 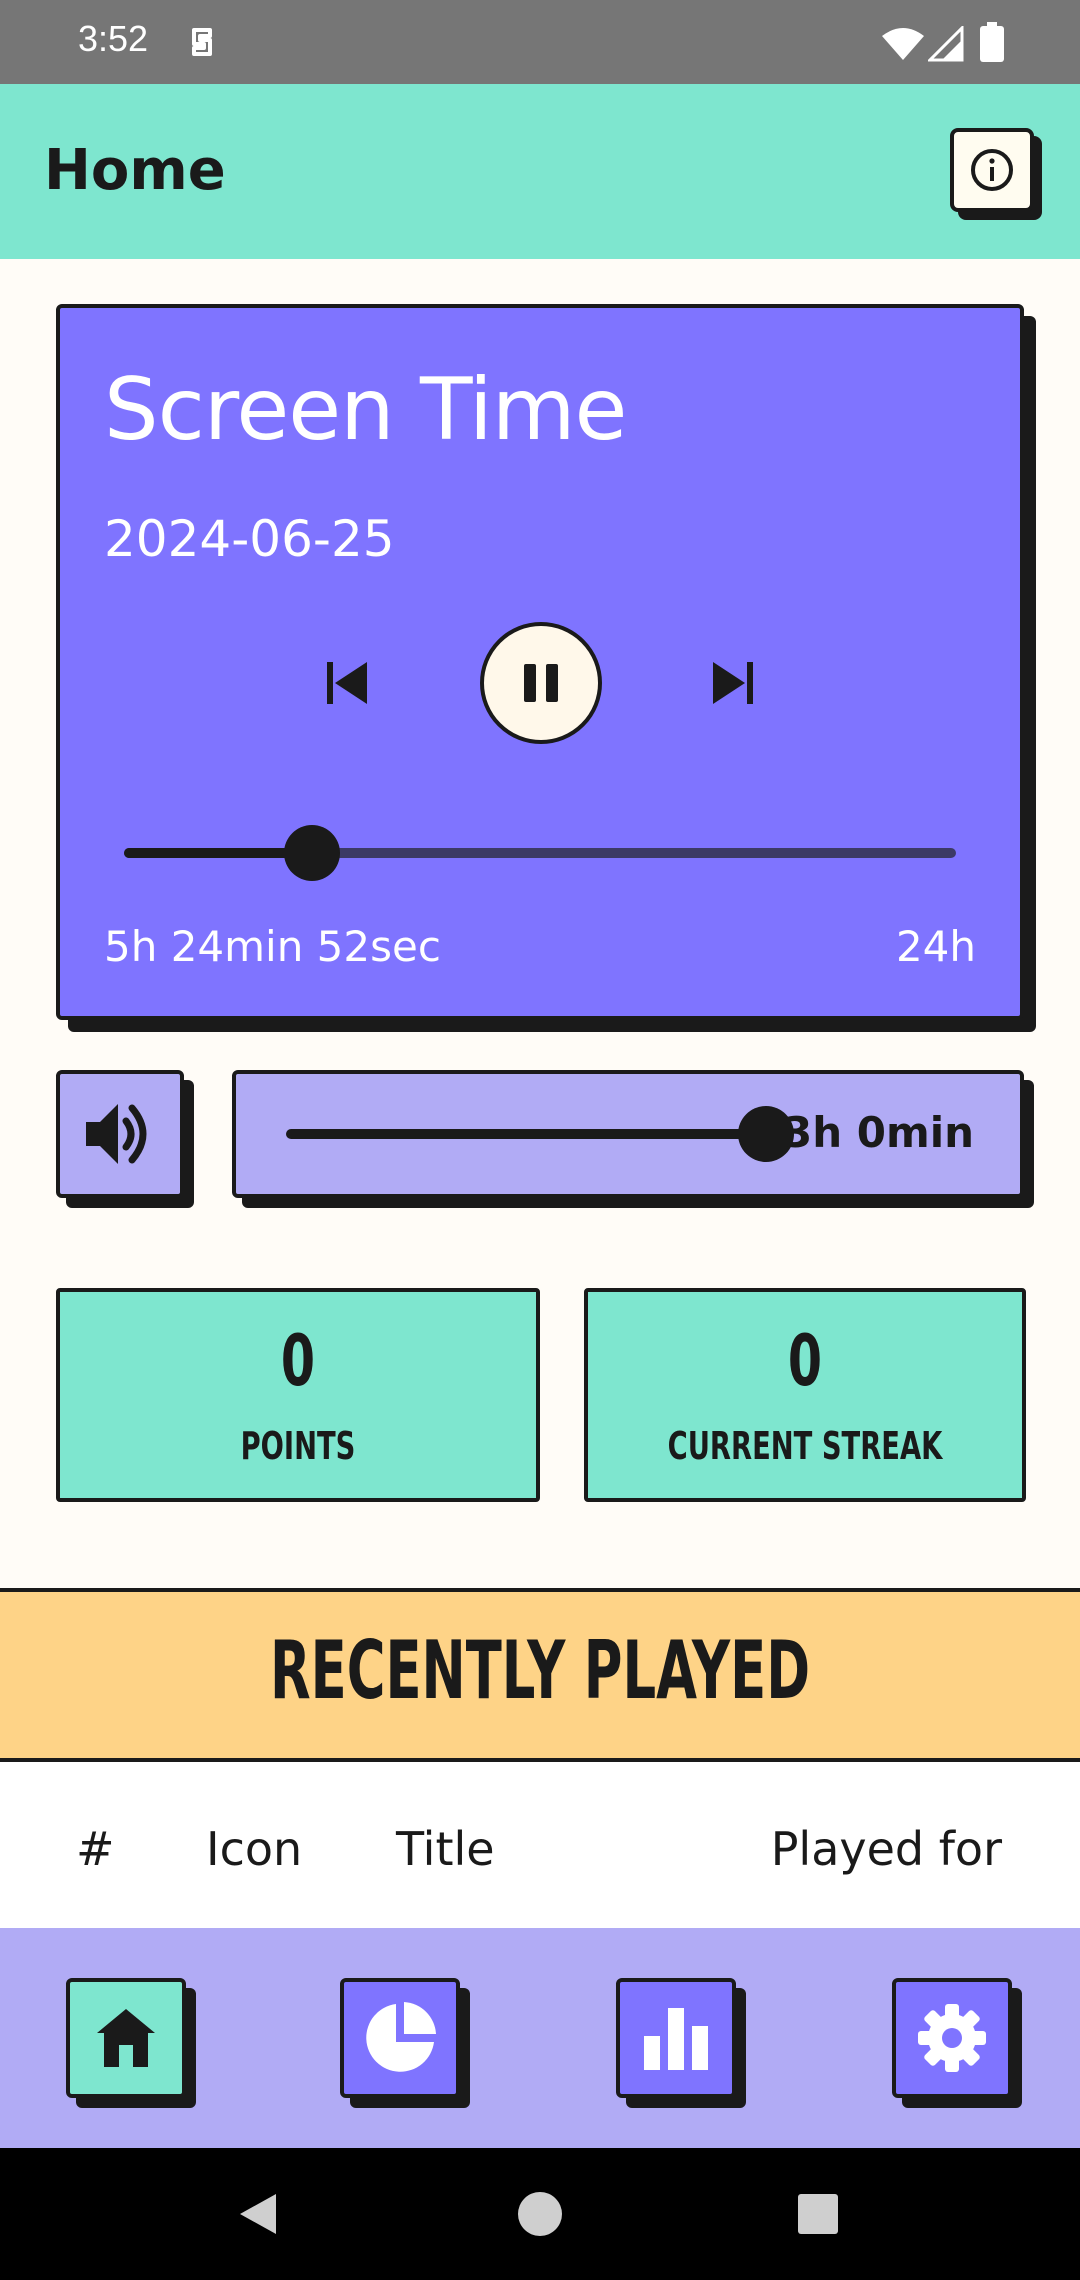 I want to click on points-card: 0 POINTS, so click(x=298, y=1395).